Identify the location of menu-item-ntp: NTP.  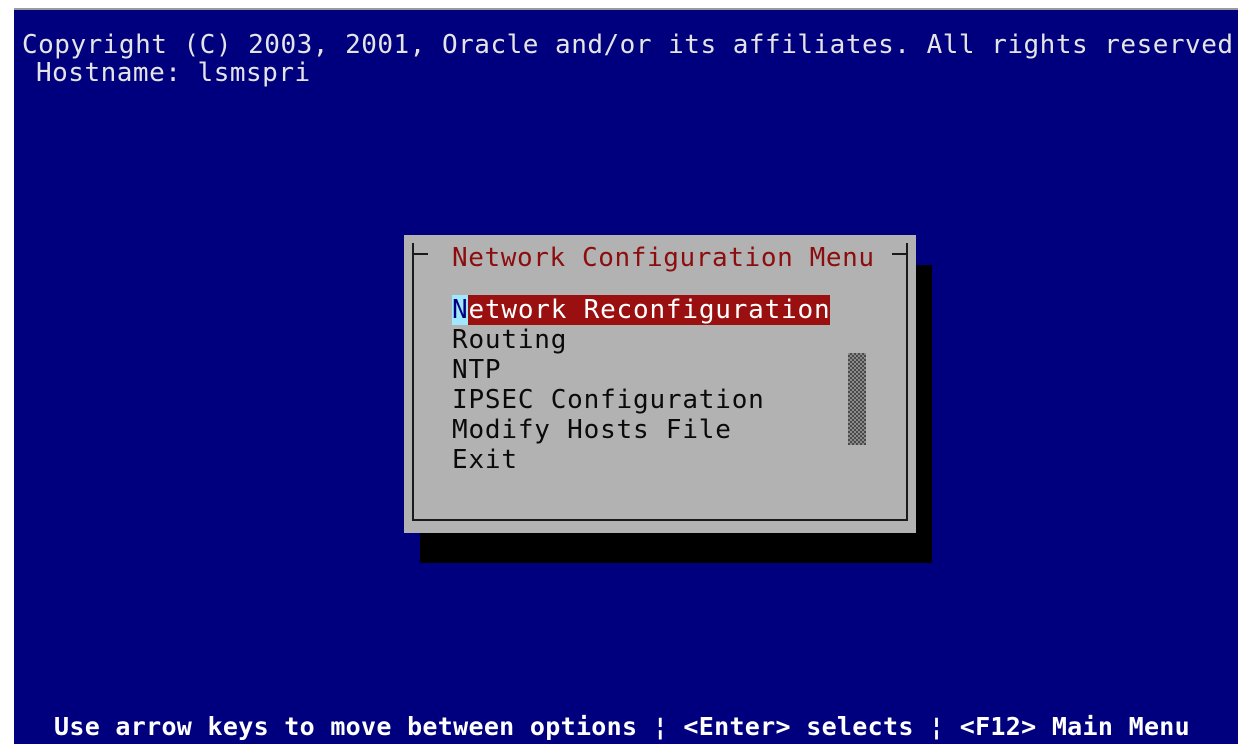
(641, 370).